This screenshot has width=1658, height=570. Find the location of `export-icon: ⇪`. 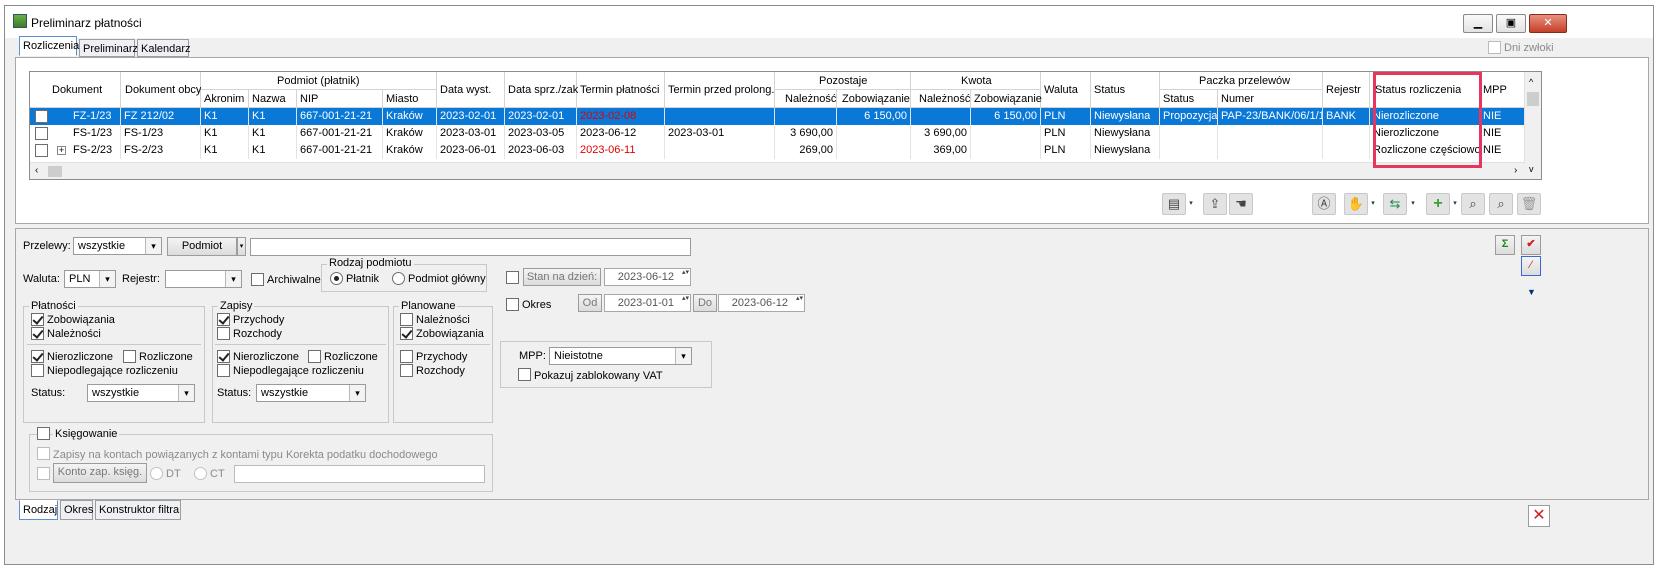

export-icon: ⇪ is located at coordinates (1215, 204).